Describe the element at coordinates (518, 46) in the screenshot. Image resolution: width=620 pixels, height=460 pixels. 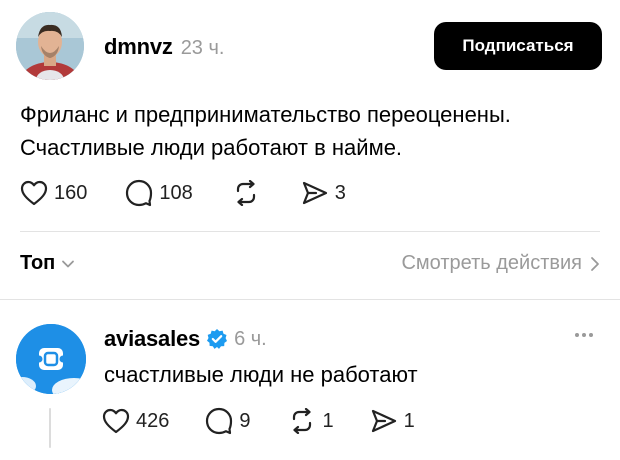
I see `subscribe-button: Подписаться` at that location.